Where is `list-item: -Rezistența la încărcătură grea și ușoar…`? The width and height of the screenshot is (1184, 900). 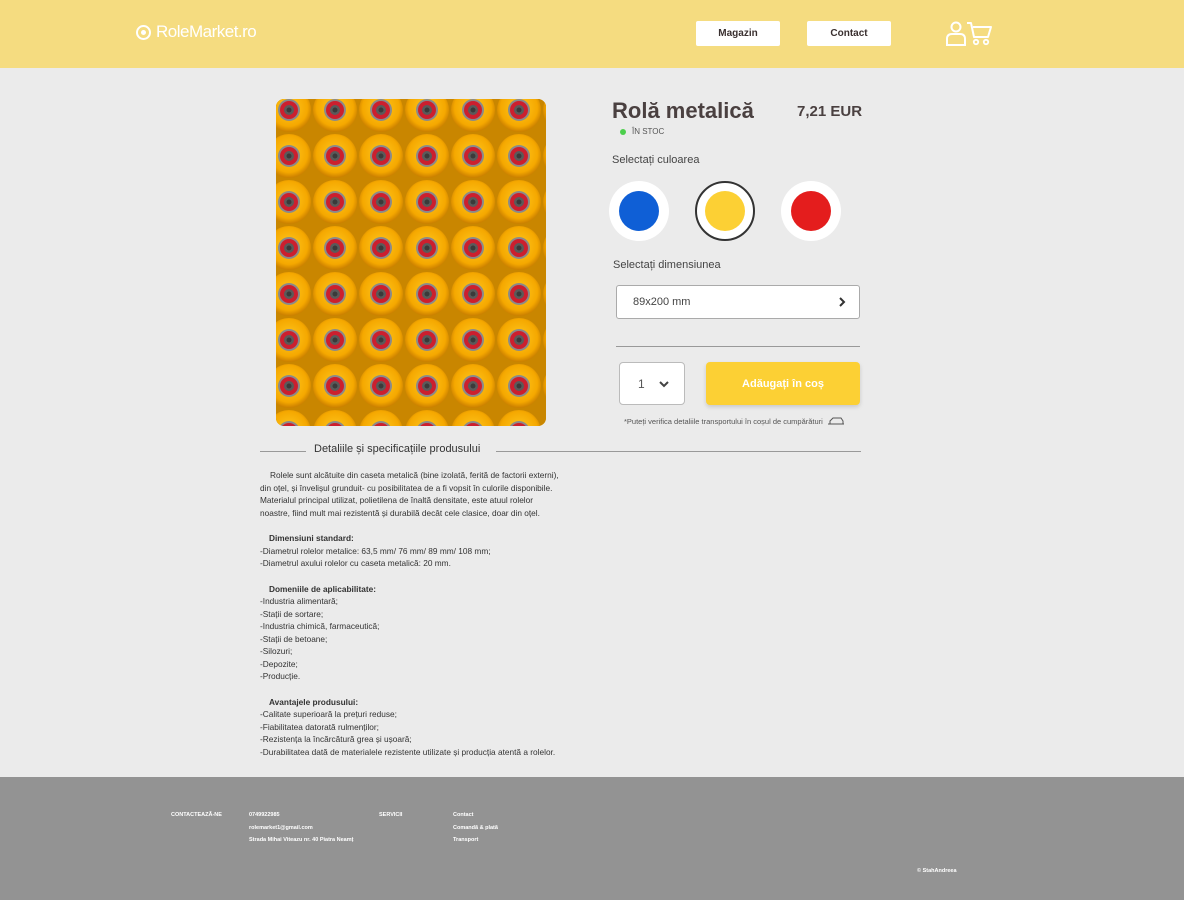
list-item: -Rezistența la încărcătură grea și ușoar… is located at coordinates (336, 739).